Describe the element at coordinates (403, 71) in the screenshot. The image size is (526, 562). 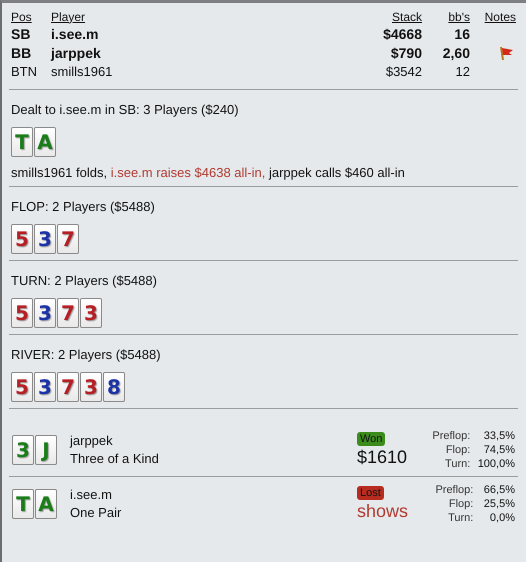
I see `stack-amount: $3542` at that location.